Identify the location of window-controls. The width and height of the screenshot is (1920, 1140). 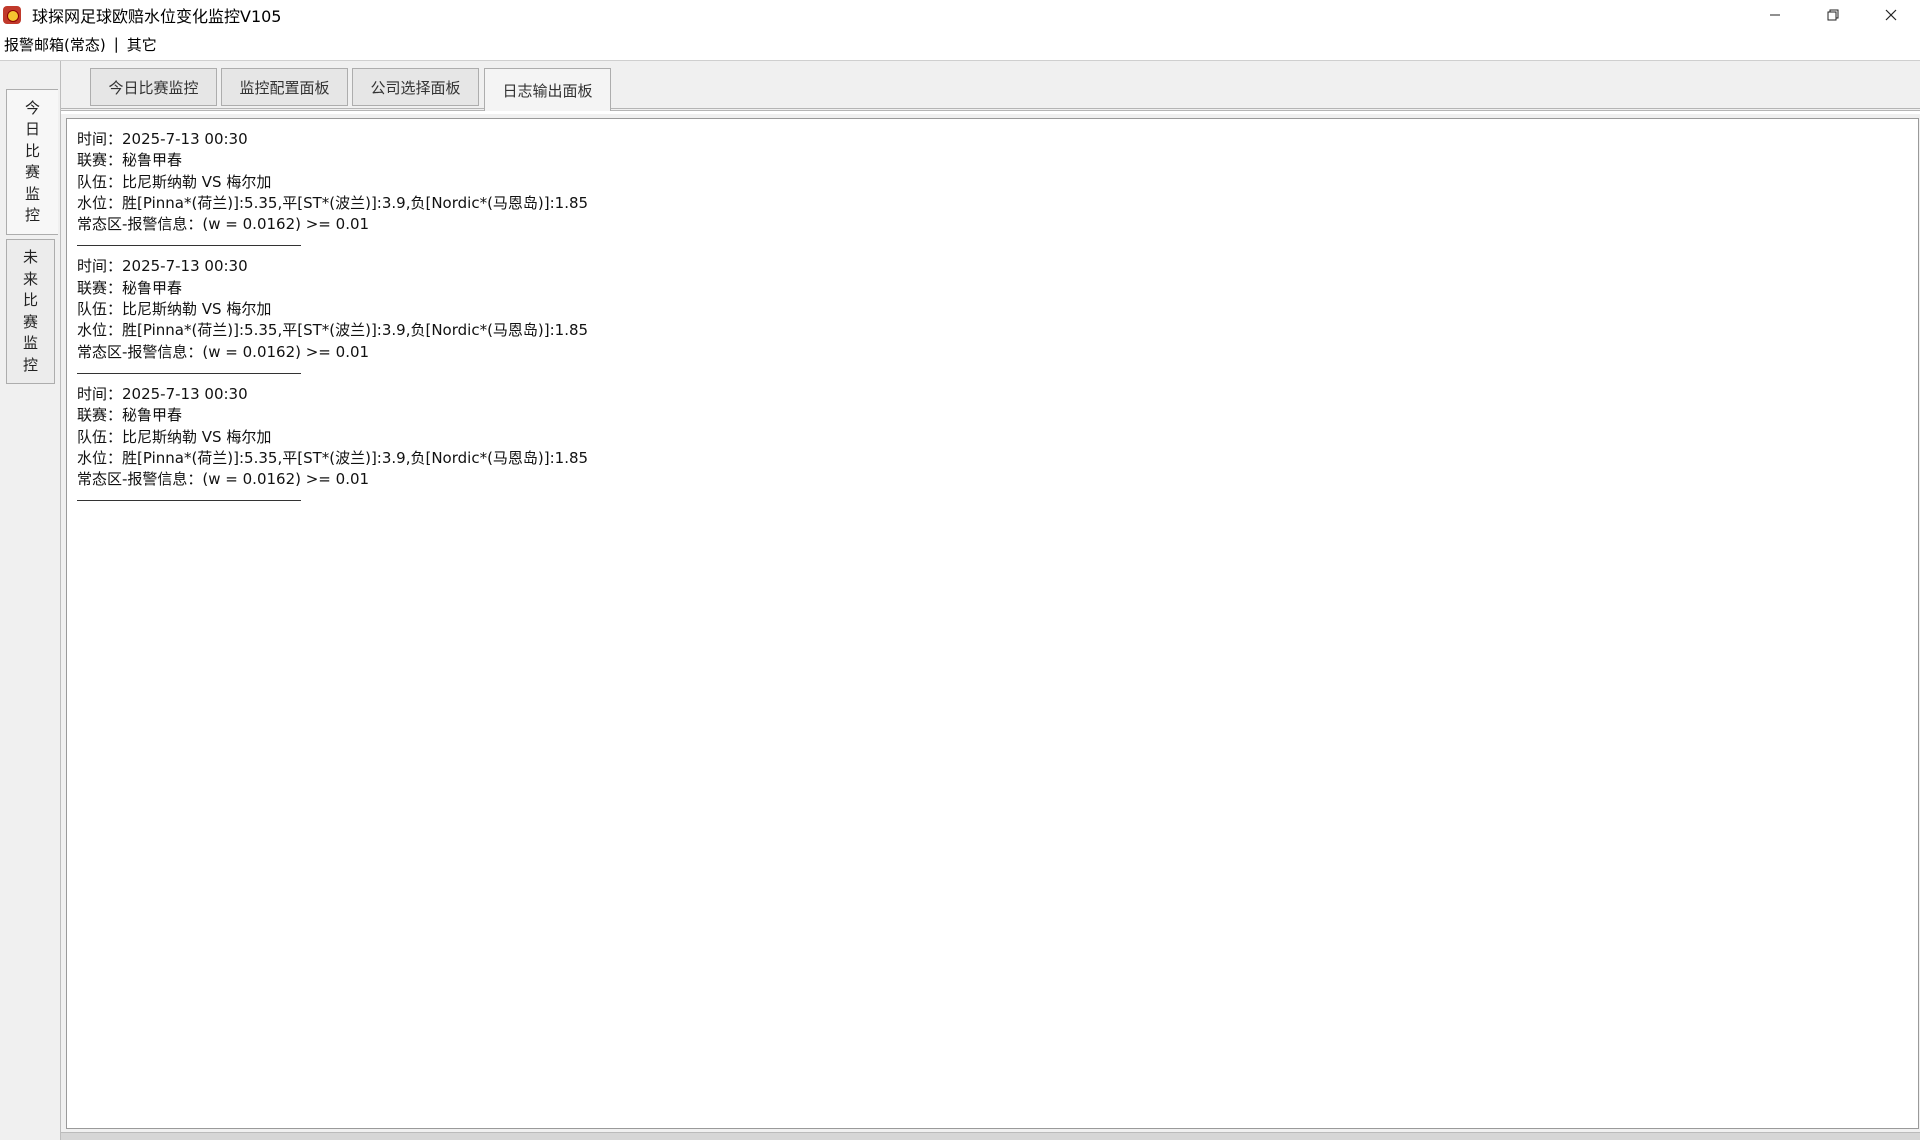
(1833, 15).